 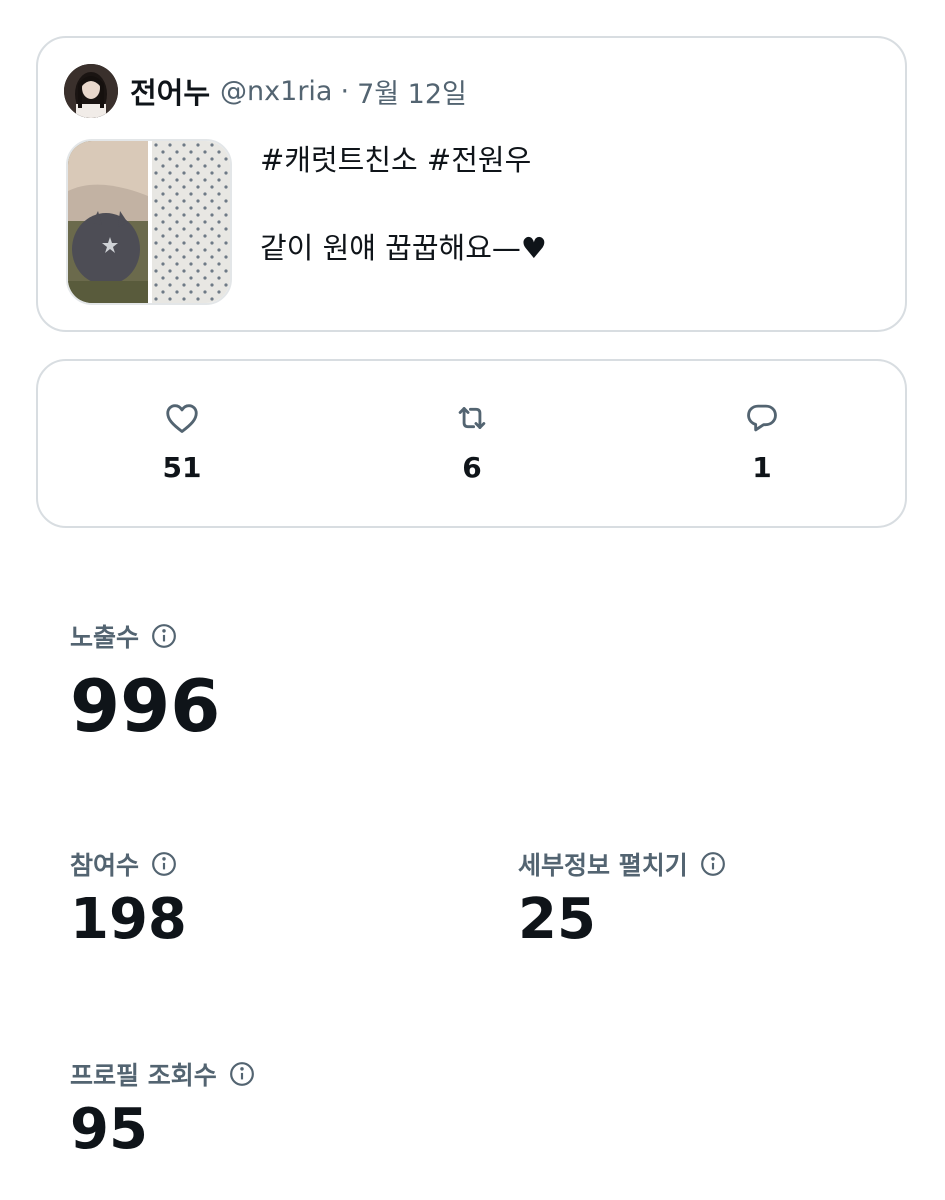 I want to click on tweet-hashtags: #캐럿트친소 #전원우, so click(x=560, y=160).